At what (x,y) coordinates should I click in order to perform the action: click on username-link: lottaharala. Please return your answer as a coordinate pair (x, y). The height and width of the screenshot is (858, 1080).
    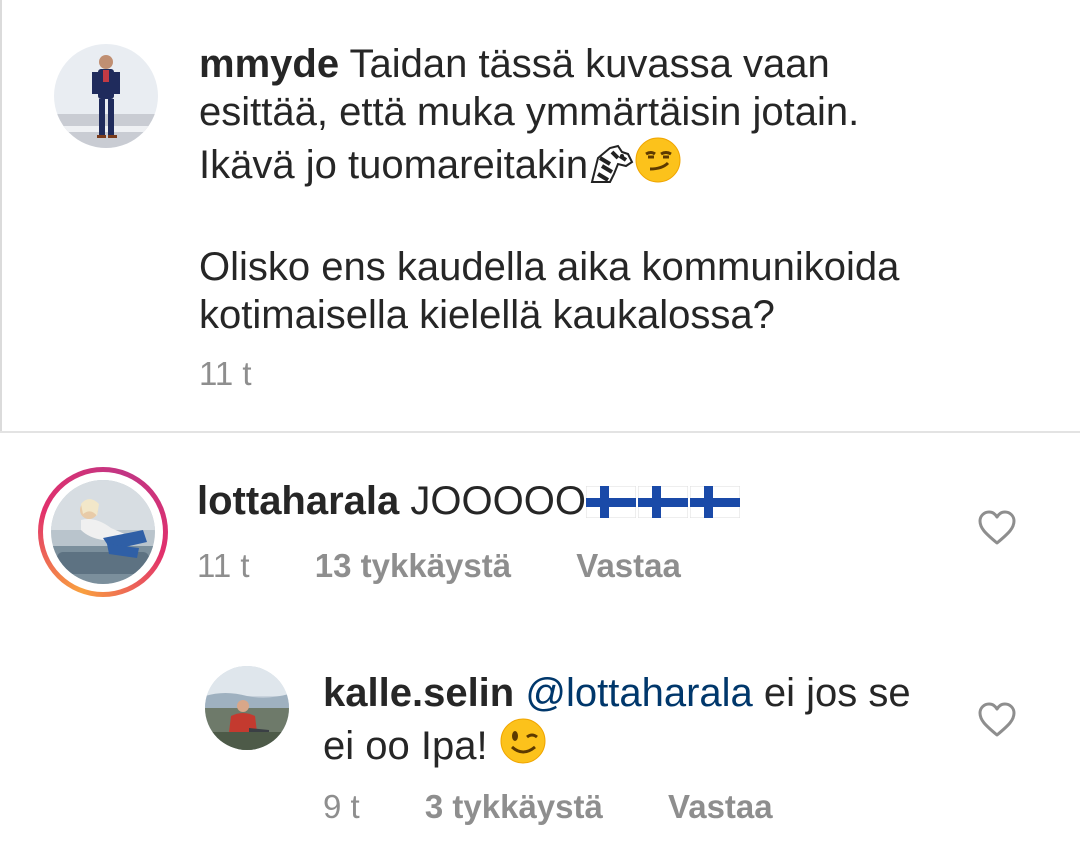
    Looking at the image, I should click on (298, 501).